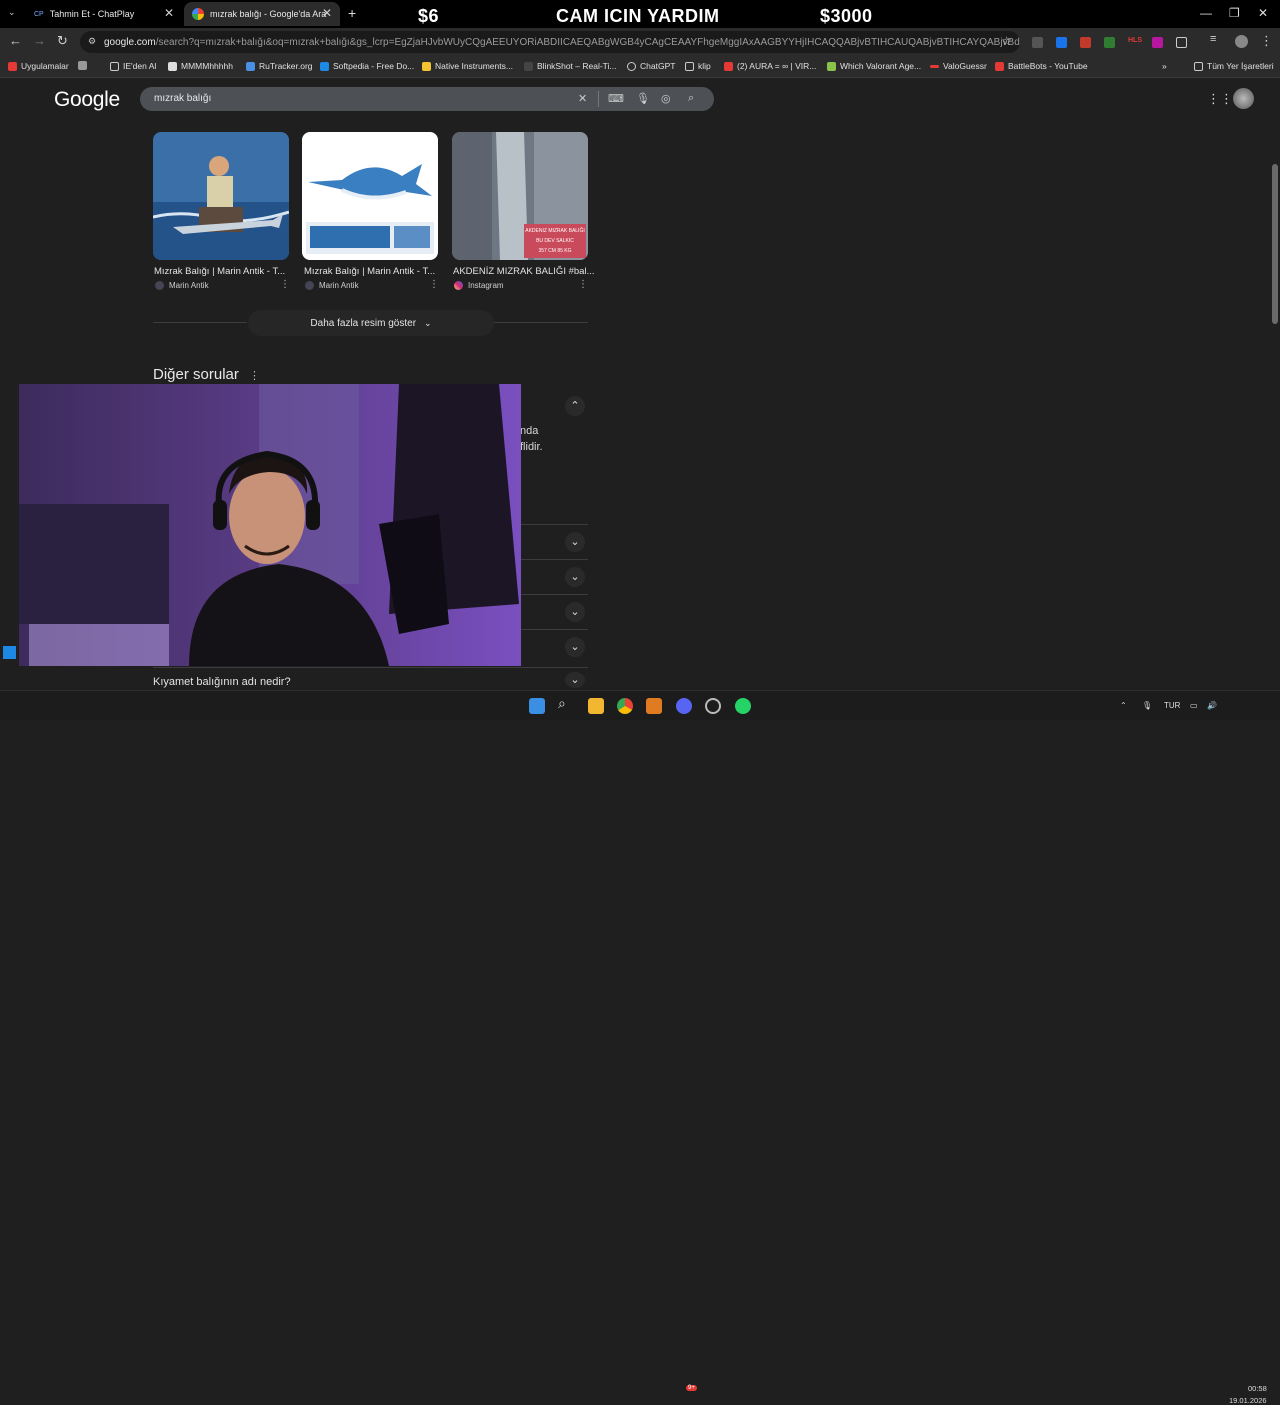 The height and width of the screenshot is (1405, 1280). Describe the element at coordinates (427, 99) in the screenshot. I see `search-input: mızrak balığı` at that location.